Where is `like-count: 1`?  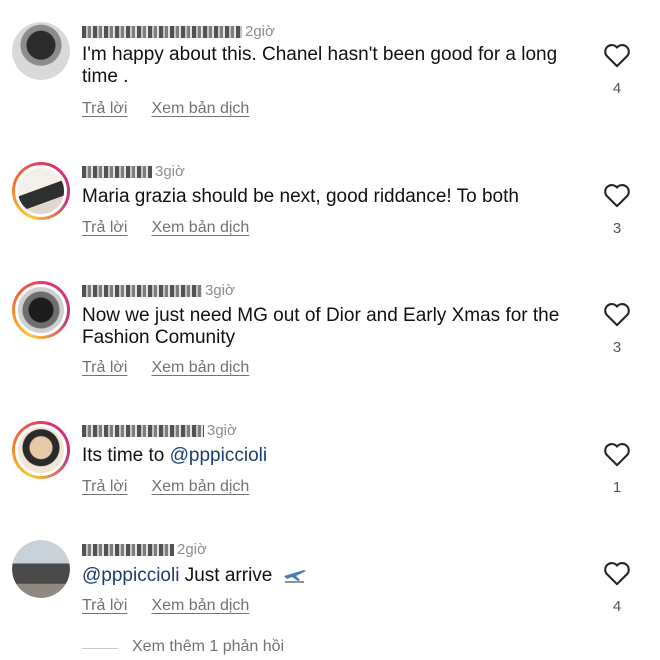 like-count: 1 is located at coordinates (617, 487).